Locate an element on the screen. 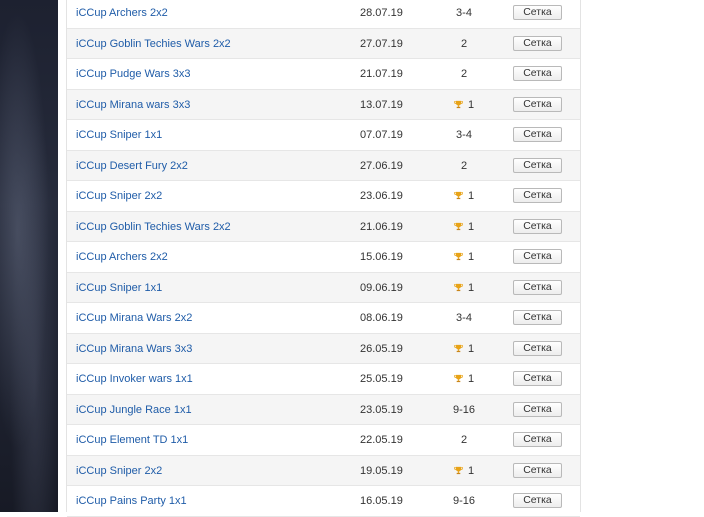 Image resolution: width=704 pixels, height=517 pixels. table-row: iCCup Sniper 2x2 19.05.19 1 Сетка is located at coordinates (323, 470).